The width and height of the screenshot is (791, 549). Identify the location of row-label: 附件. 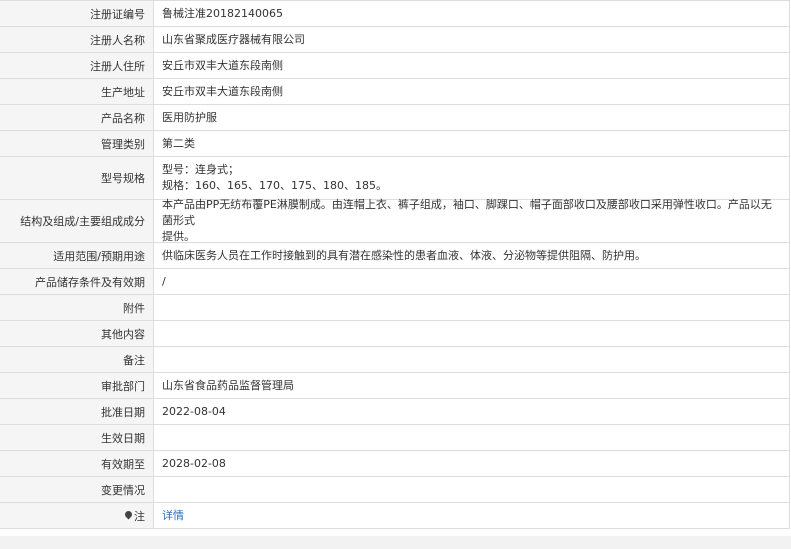
(77, 307).